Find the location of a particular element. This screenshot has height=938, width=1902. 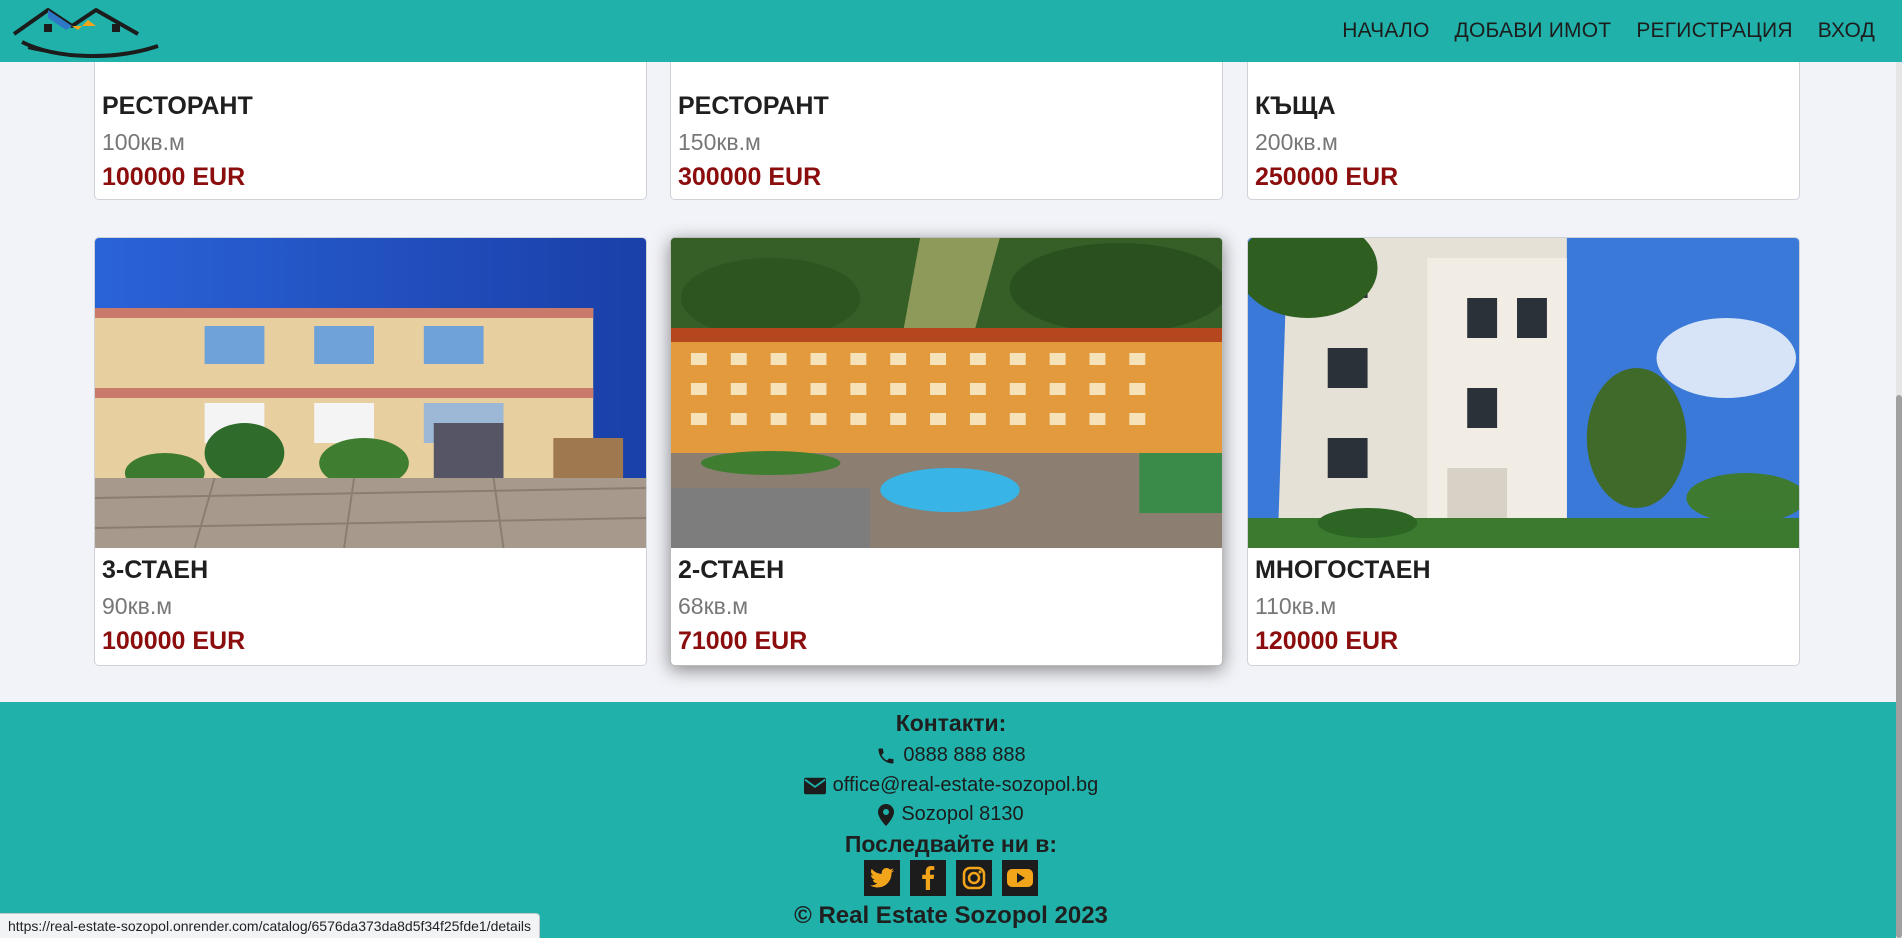

listing-area: 68кв.м is located at coordinates (713, 606).